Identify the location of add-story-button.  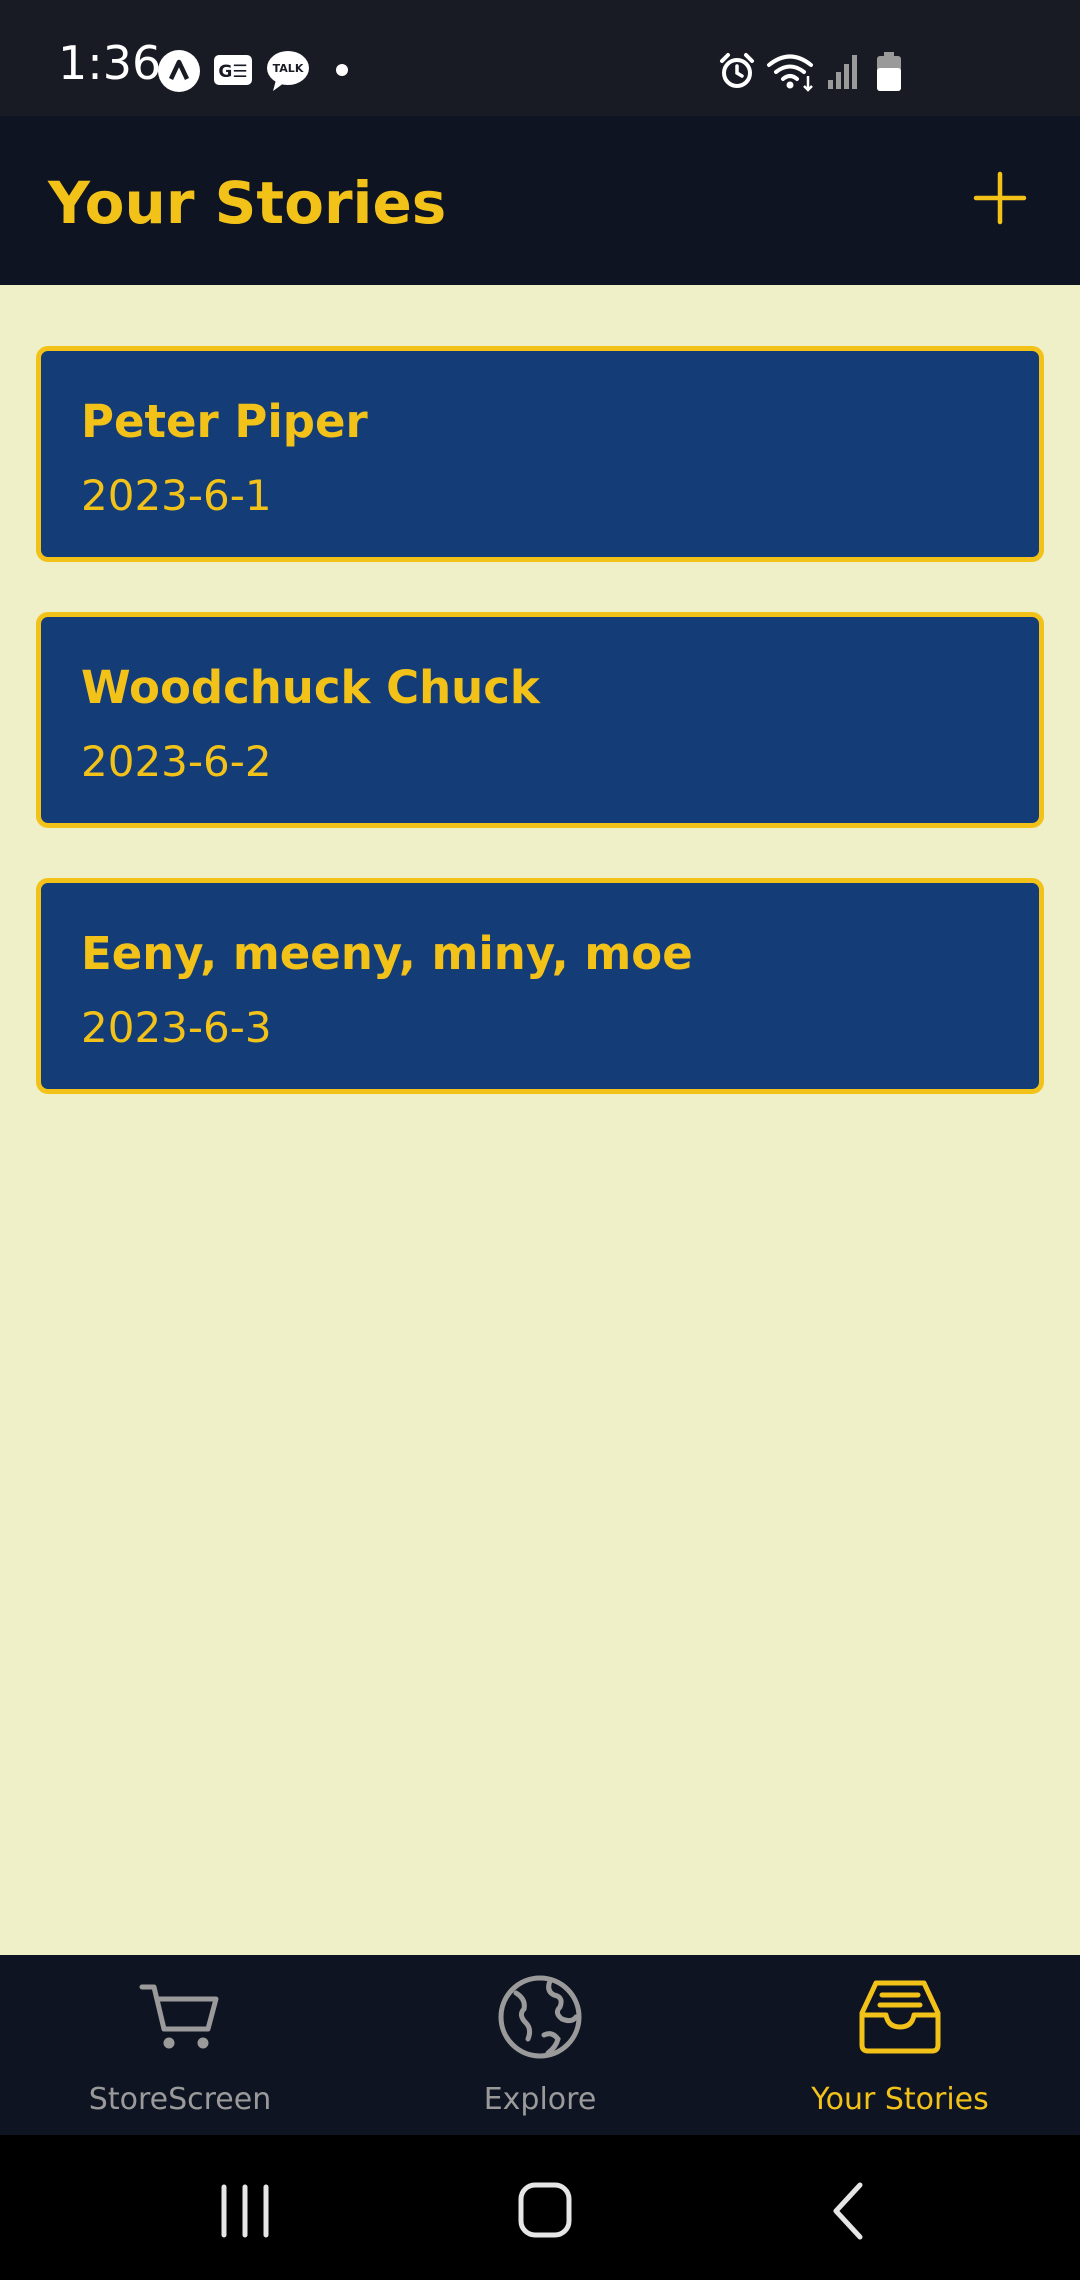
(1000, 198).